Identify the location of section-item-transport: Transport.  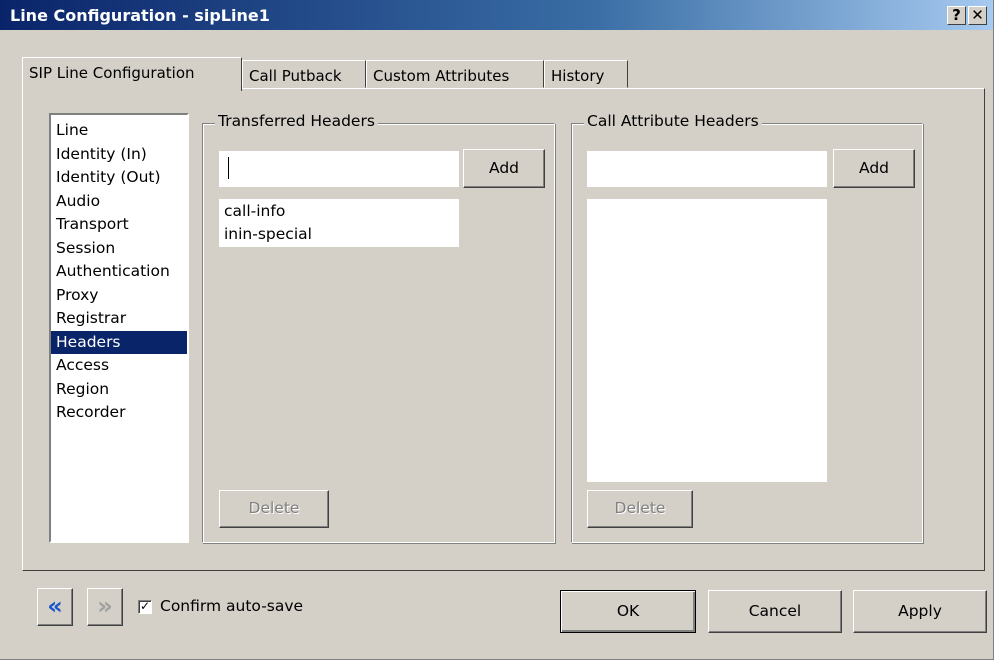
(119, 225).